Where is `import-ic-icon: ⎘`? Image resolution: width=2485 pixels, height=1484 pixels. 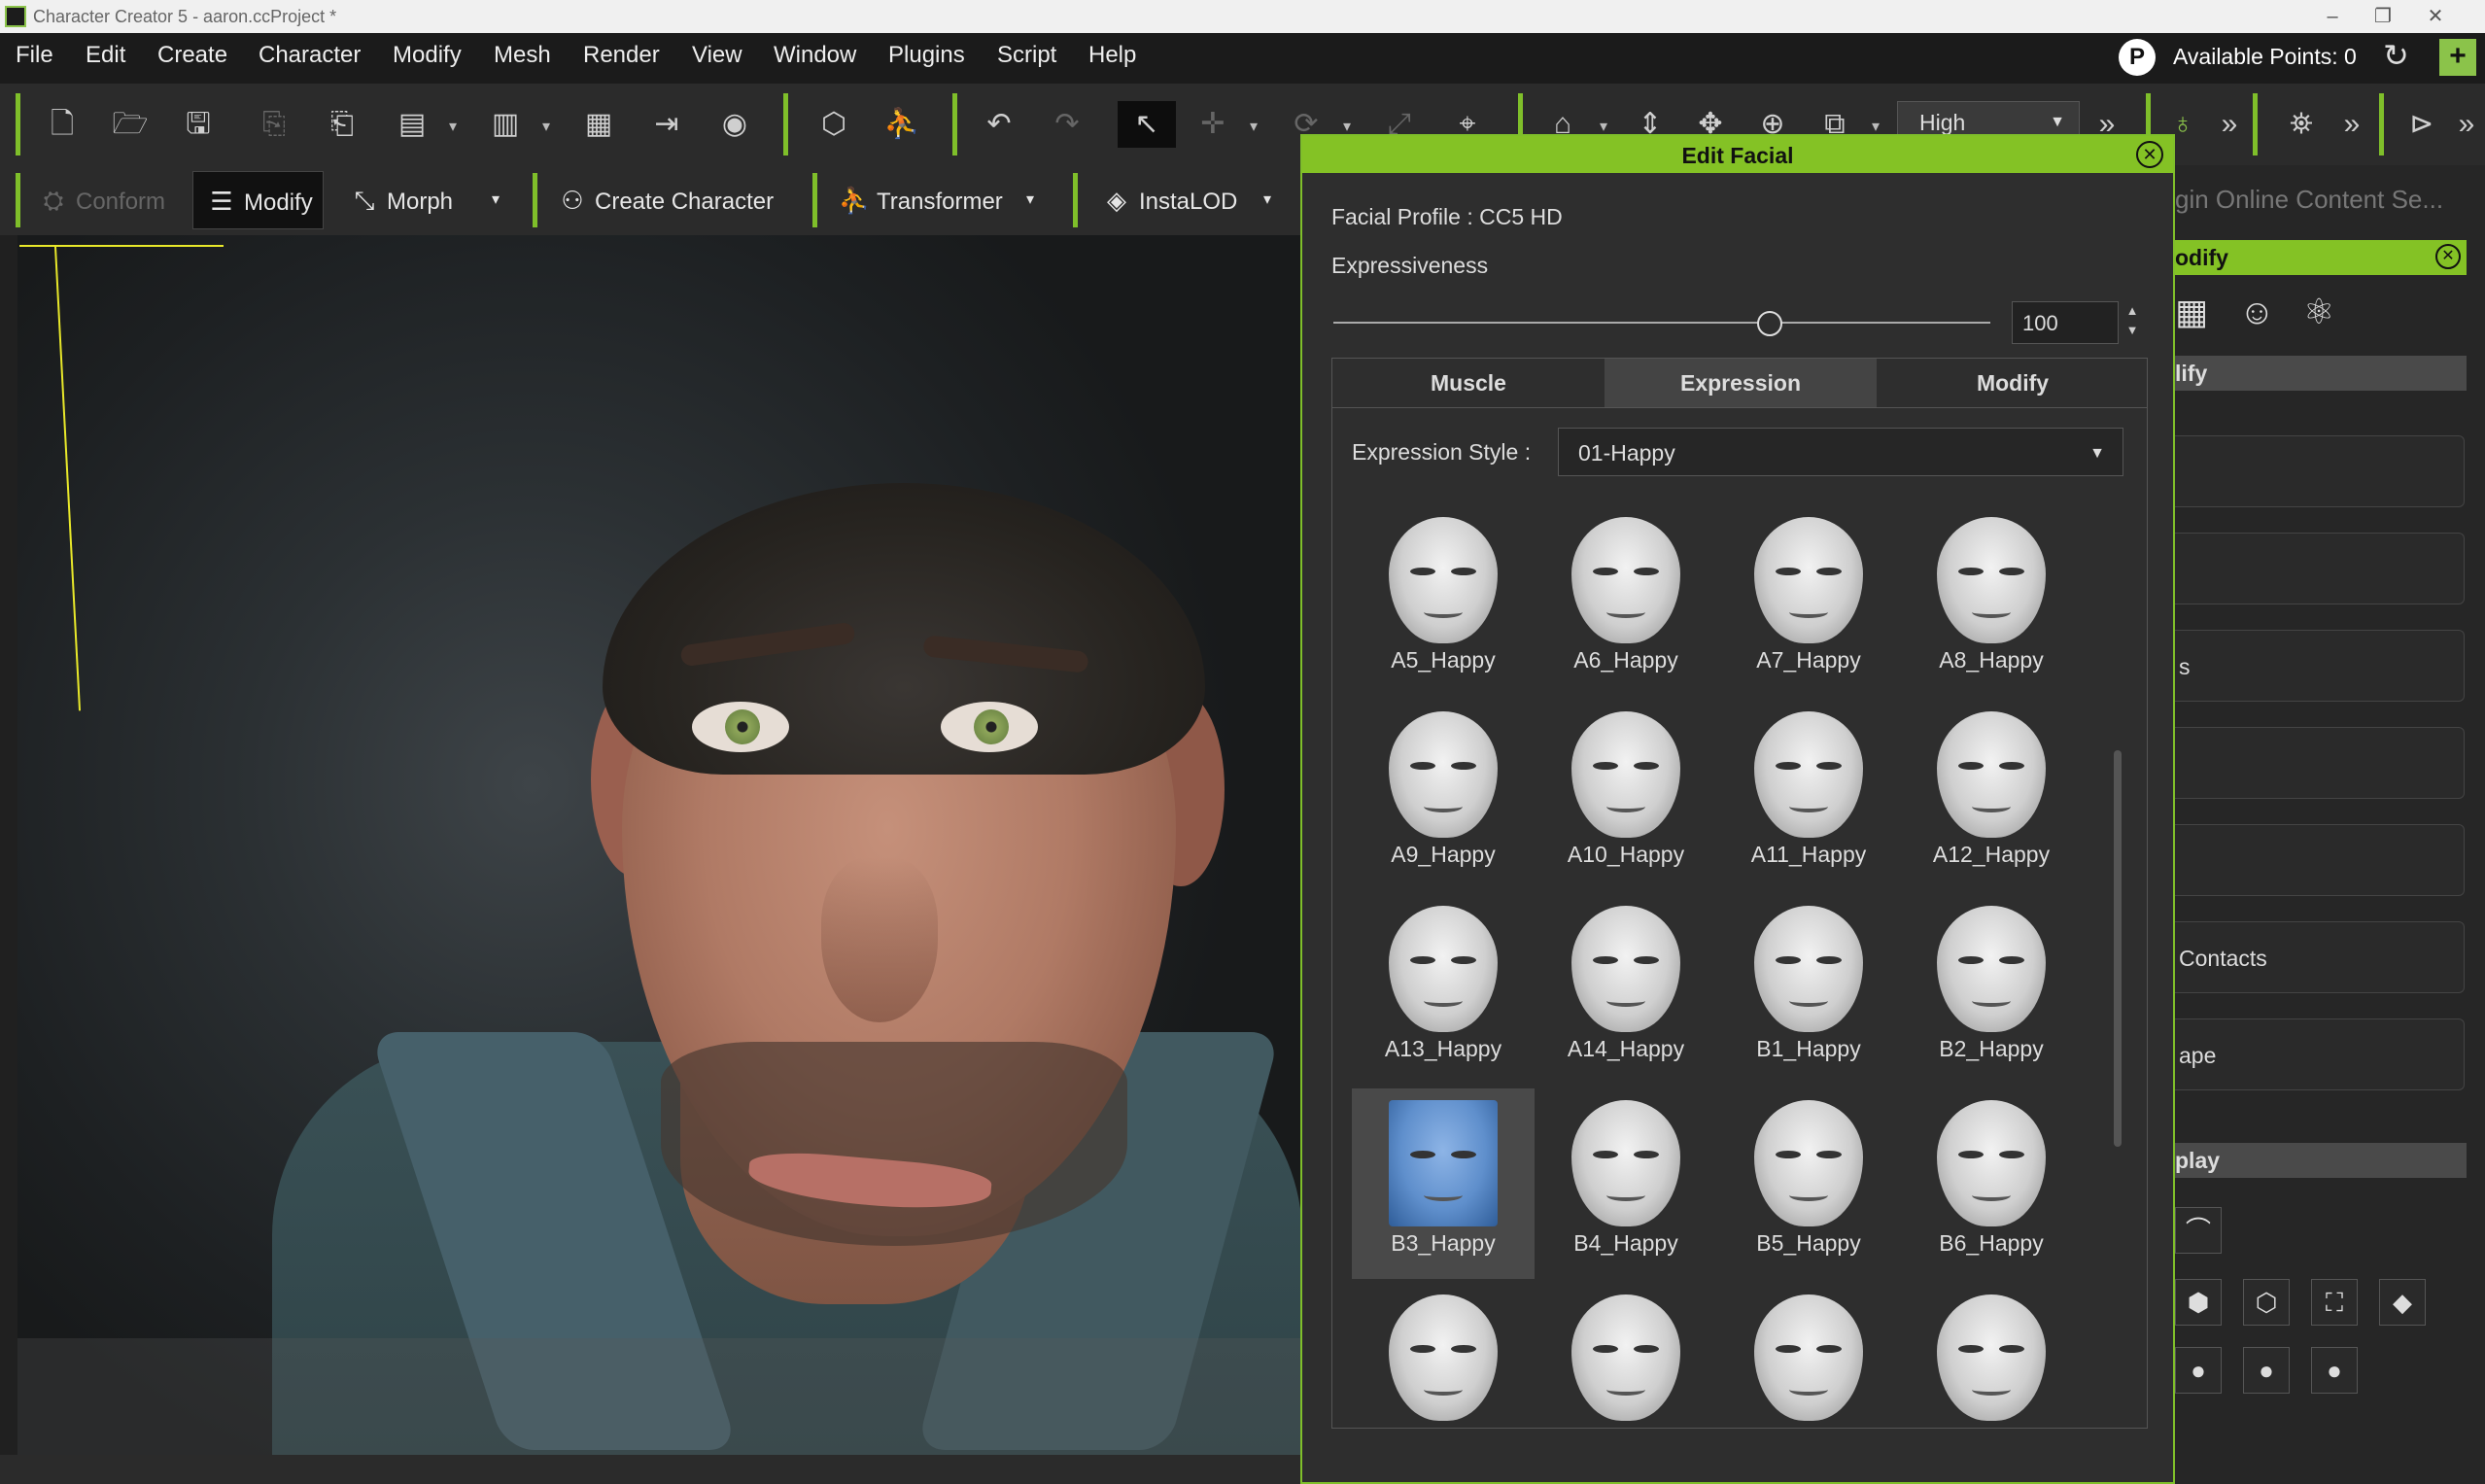
import-ic-icon: ⎘ is located at coordinates (274, 124).